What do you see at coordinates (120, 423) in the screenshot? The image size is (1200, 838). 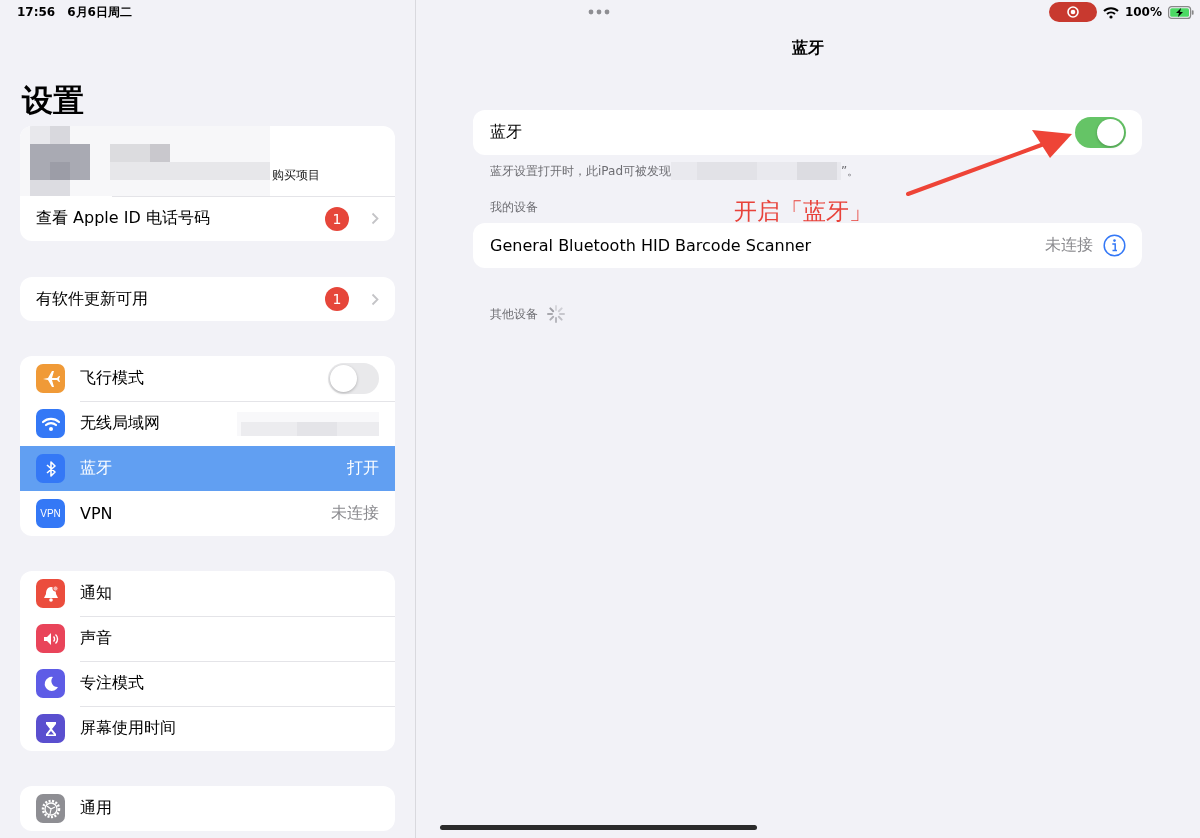 I see `item-label: 无线局域网` at bounding box center [120, 423].